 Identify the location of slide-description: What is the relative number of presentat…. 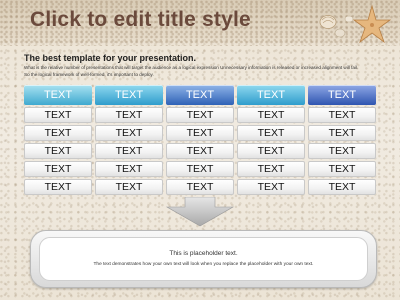
(194, 71).